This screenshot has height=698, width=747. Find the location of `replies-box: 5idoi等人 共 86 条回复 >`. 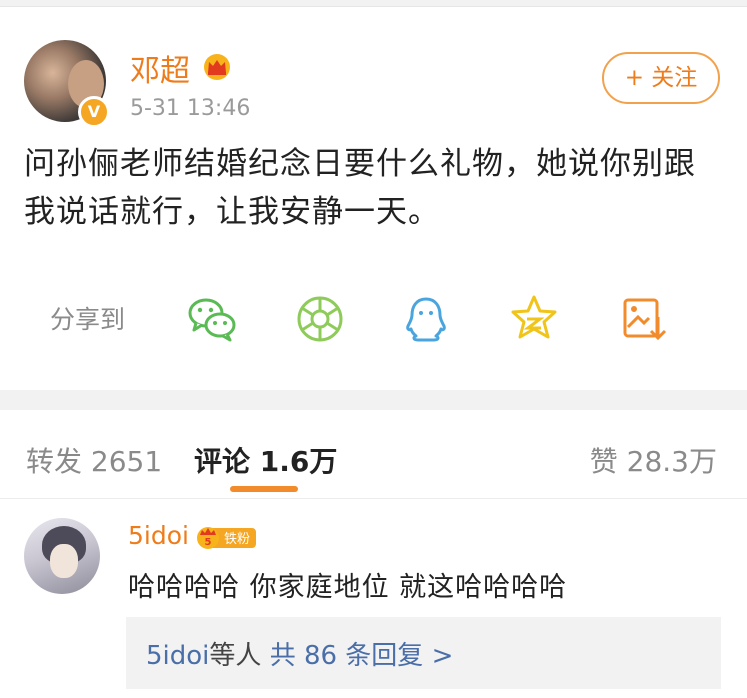

replies-box: 5idoi等人 共 86 条回复 > is located at coordinates (423, 653).